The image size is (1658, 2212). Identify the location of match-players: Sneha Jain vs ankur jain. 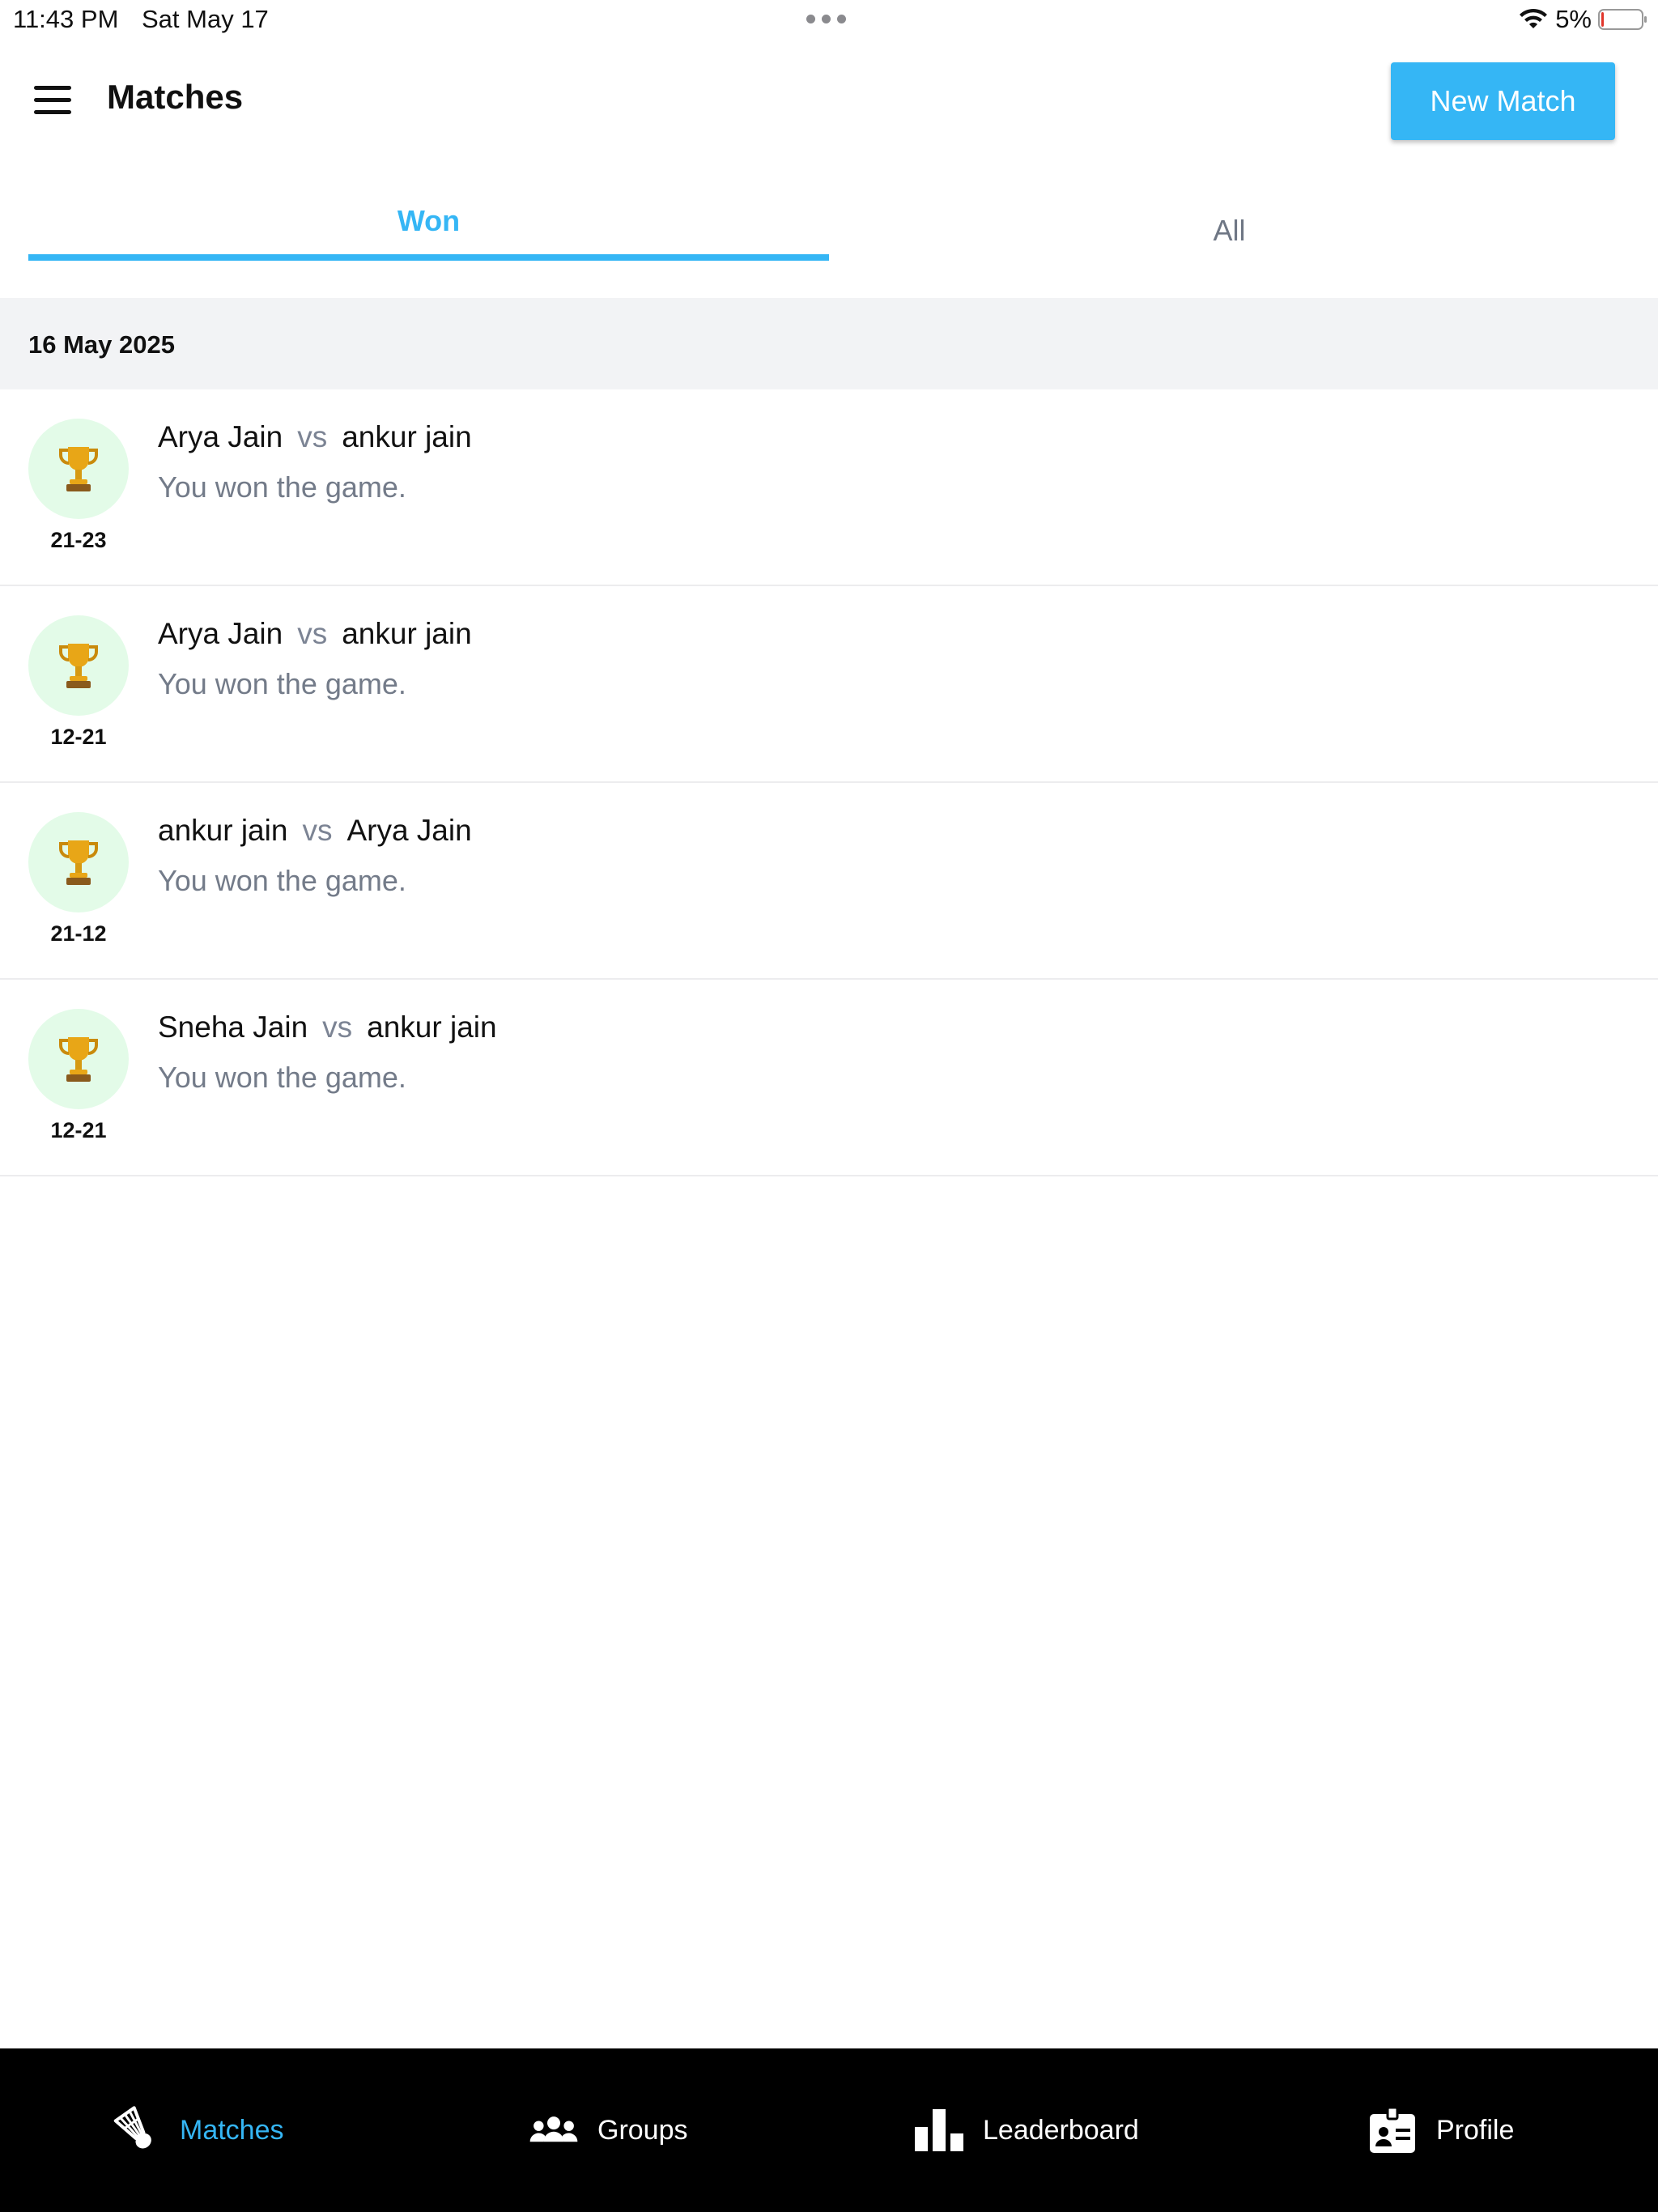
(327, 1027).